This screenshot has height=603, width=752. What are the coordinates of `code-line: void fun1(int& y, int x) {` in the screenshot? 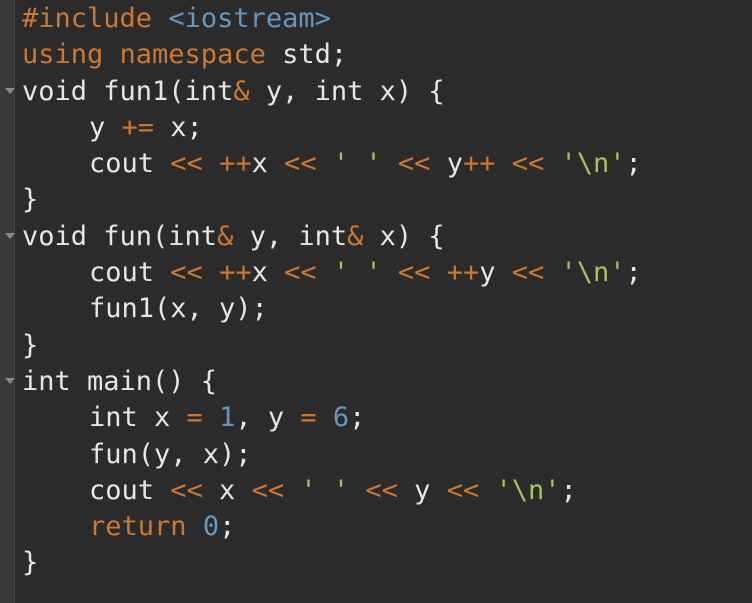 It's located at (378, 92).